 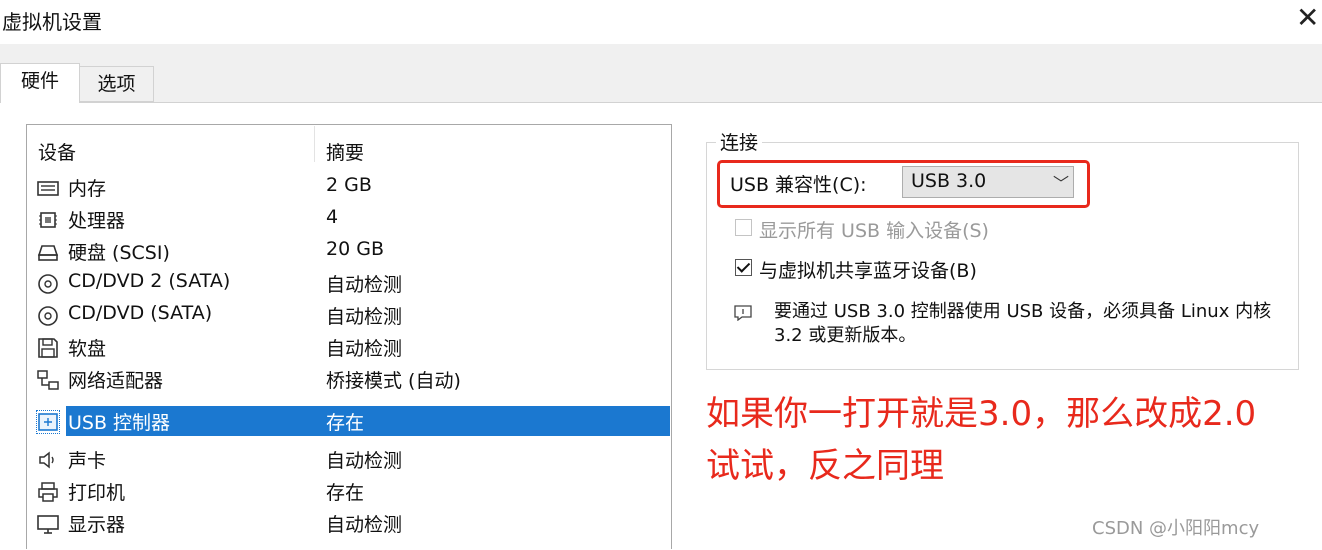 I want to click on device-summary: 4, so click(x=332, y=217).